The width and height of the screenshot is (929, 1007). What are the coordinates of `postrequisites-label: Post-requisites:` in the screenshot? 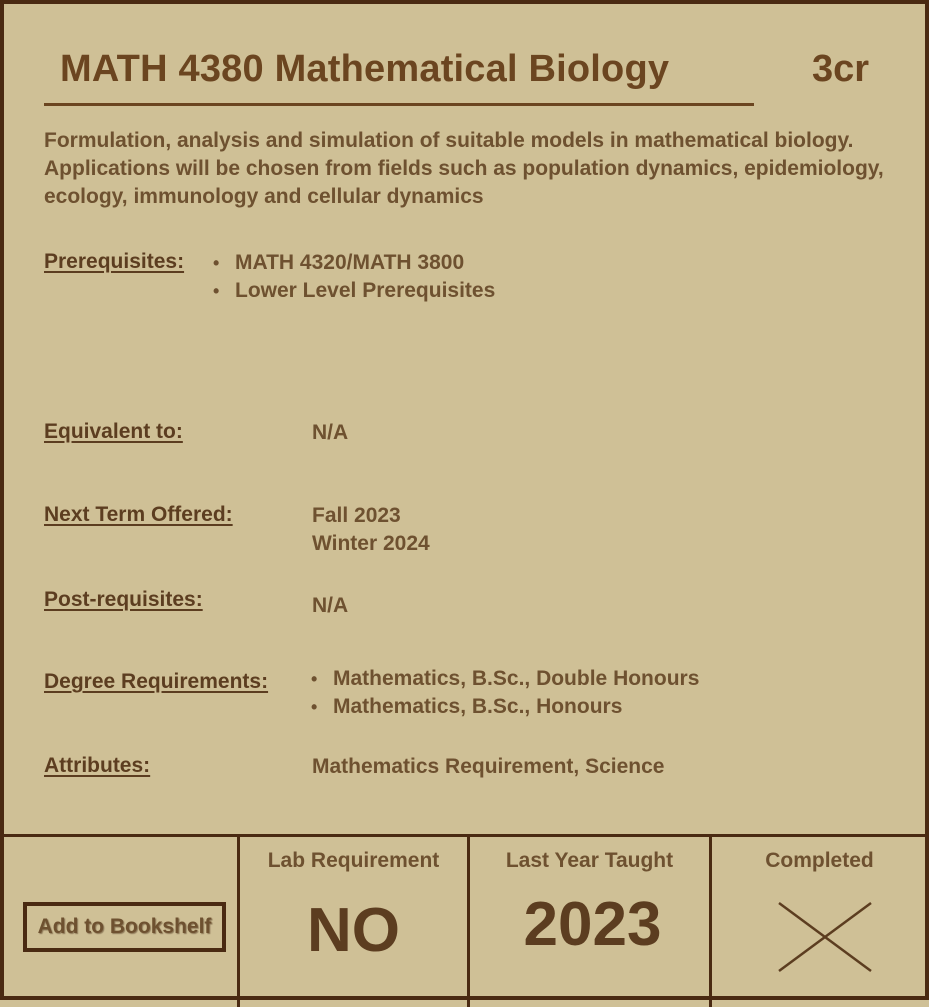 It's located at (123, 599).